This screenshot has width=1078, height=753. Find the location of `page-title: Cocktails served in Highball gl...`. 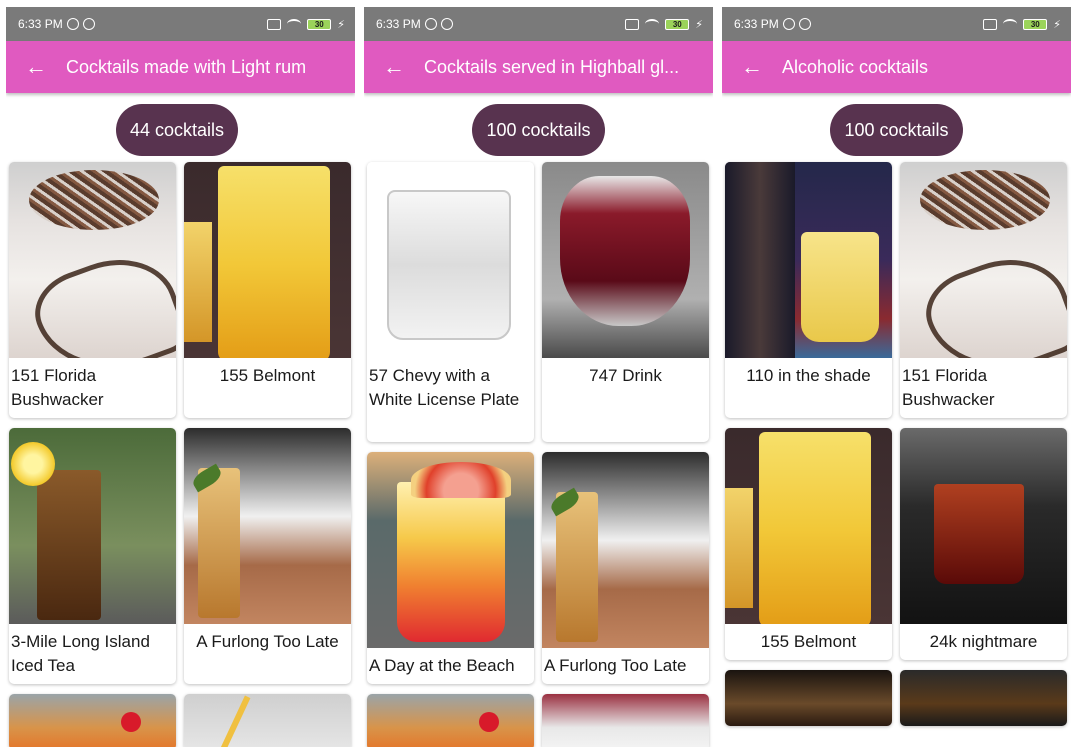

page-title: Cocktails served in Highball gl... is located at coordinates (552, 66).